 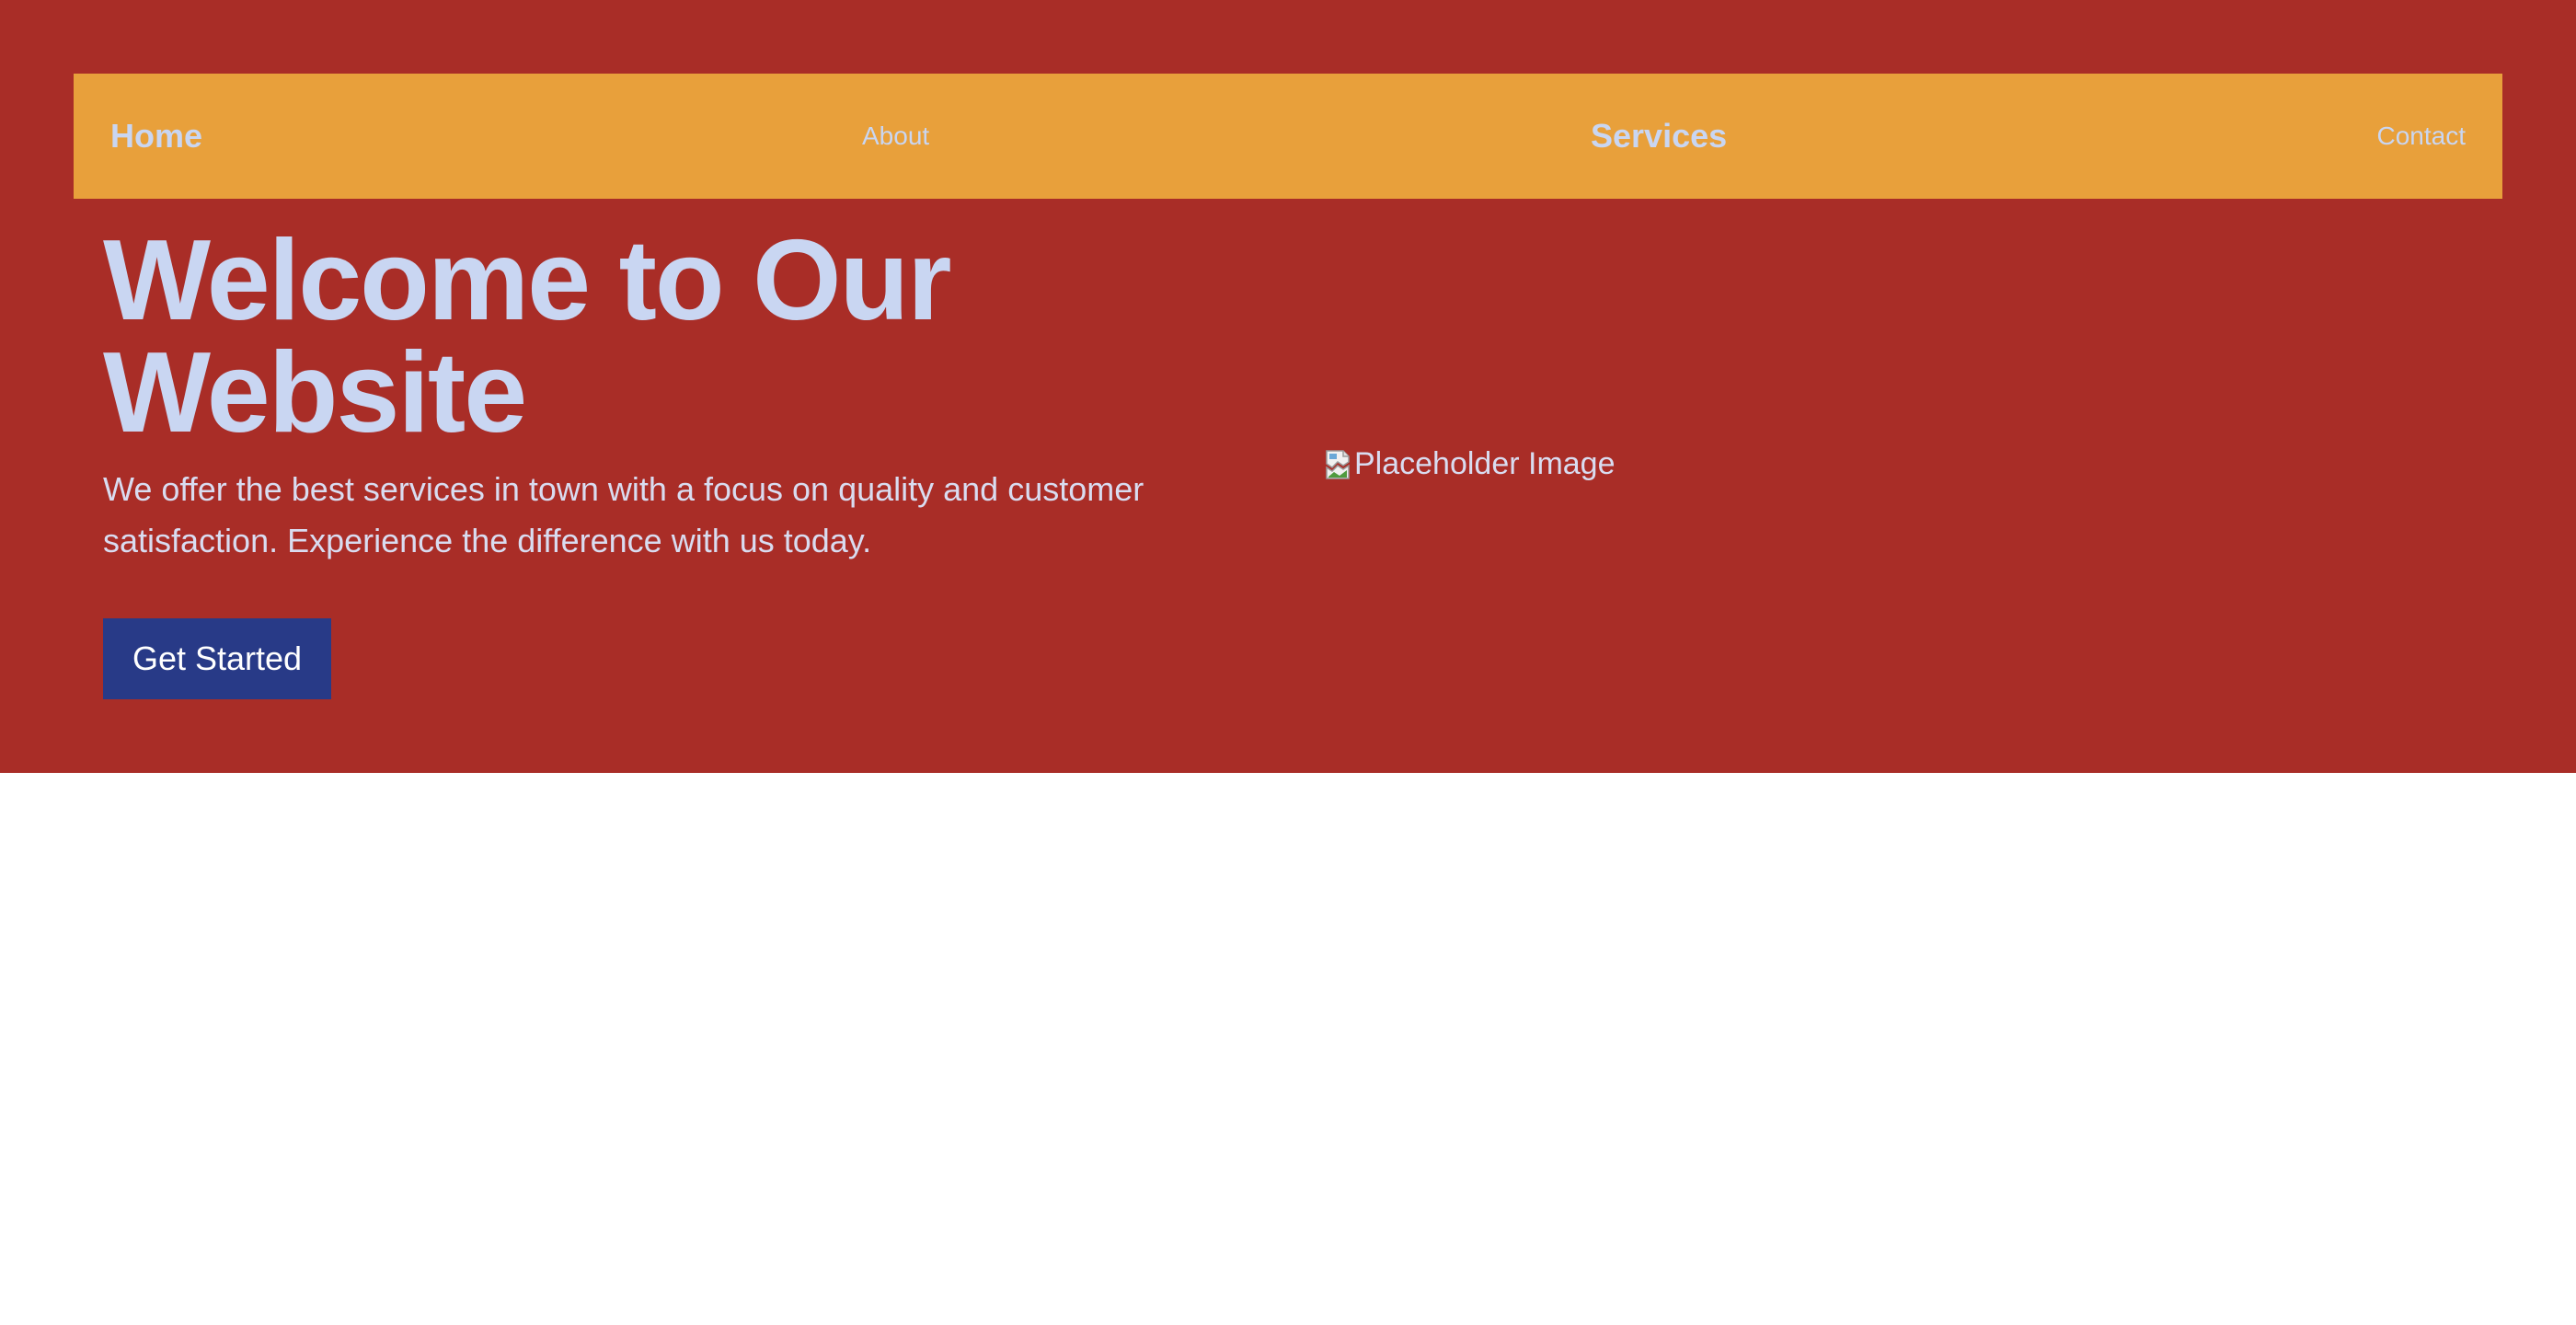 What do you see at coordinates (217, 658) in the screenshot?
I see `get-started-button: Get Started` at bounding box center [217, 658].